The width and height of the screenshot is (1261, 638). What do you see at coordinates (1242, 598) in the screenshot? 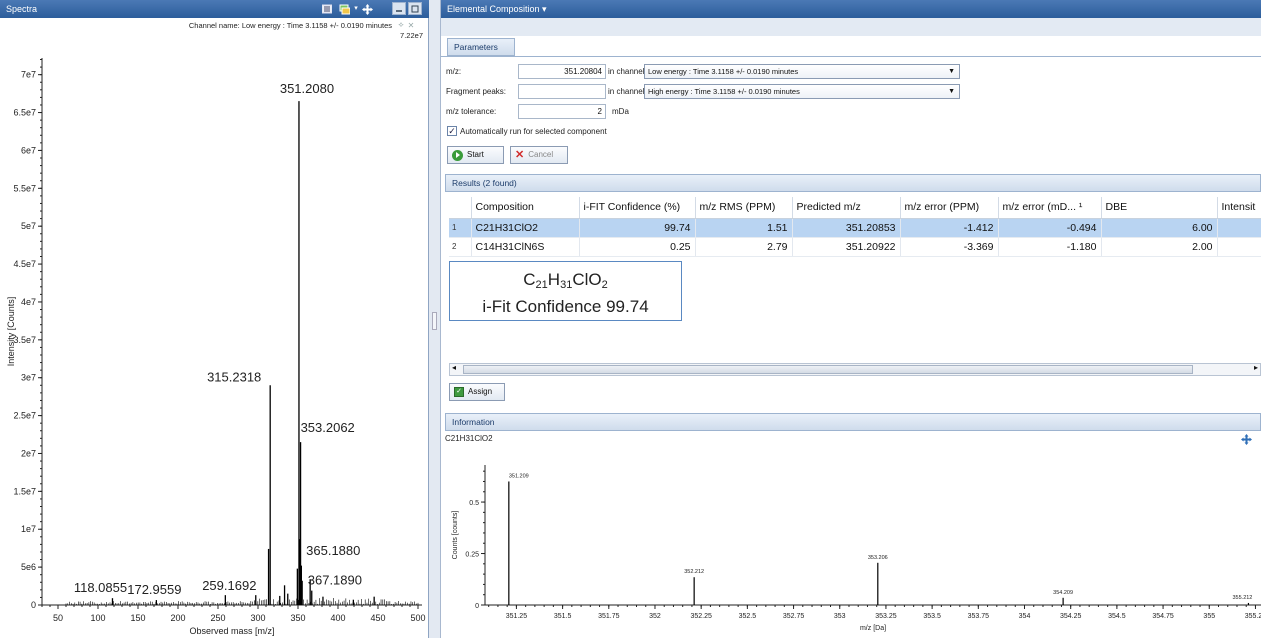
I see `peak-label: 355.212` at bounding box center [1242, 598].